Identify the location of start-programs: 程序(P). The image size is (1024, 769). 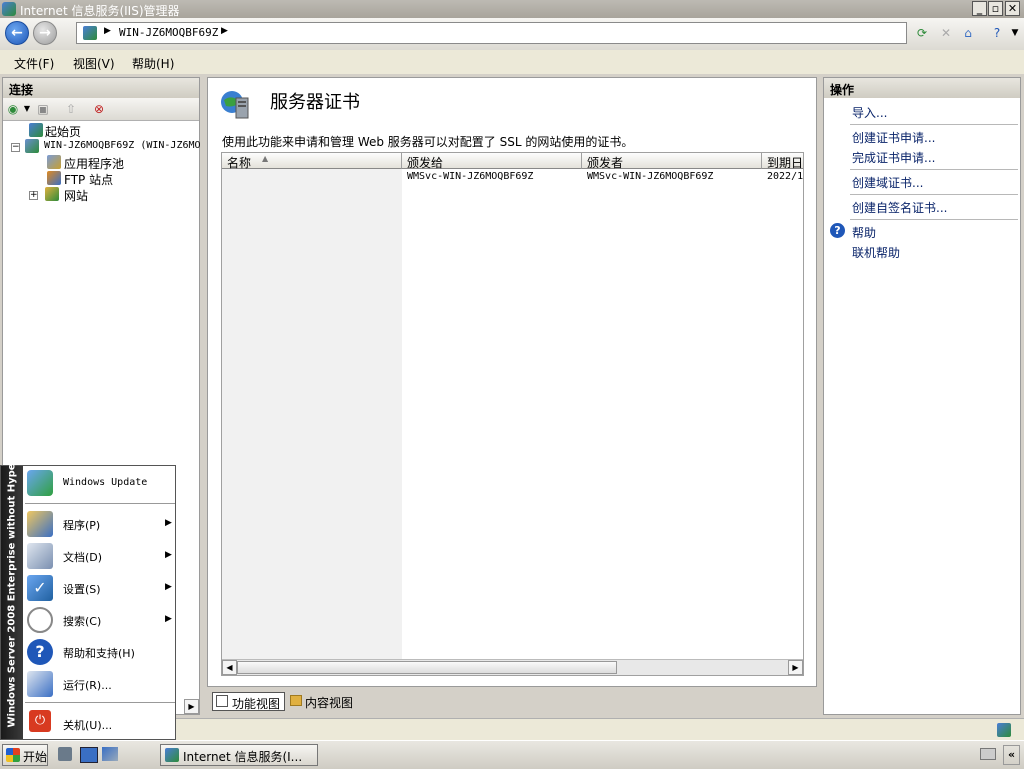
(81, 525).